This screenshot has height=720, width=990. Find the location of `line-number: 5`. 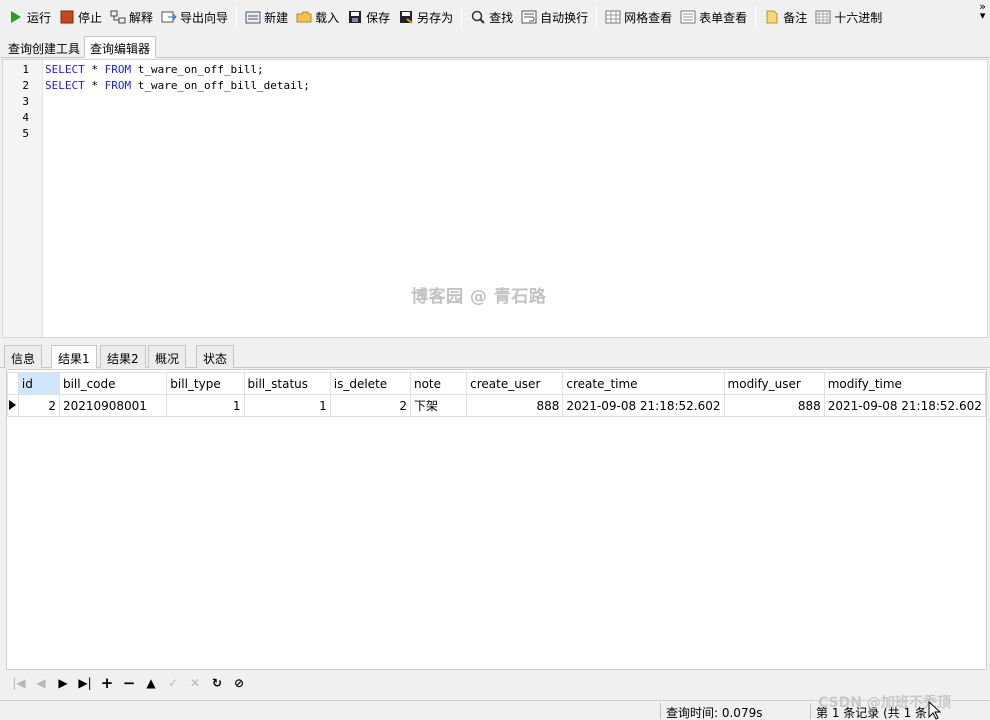

line-number: 5 is located at coordinates (25, 133).